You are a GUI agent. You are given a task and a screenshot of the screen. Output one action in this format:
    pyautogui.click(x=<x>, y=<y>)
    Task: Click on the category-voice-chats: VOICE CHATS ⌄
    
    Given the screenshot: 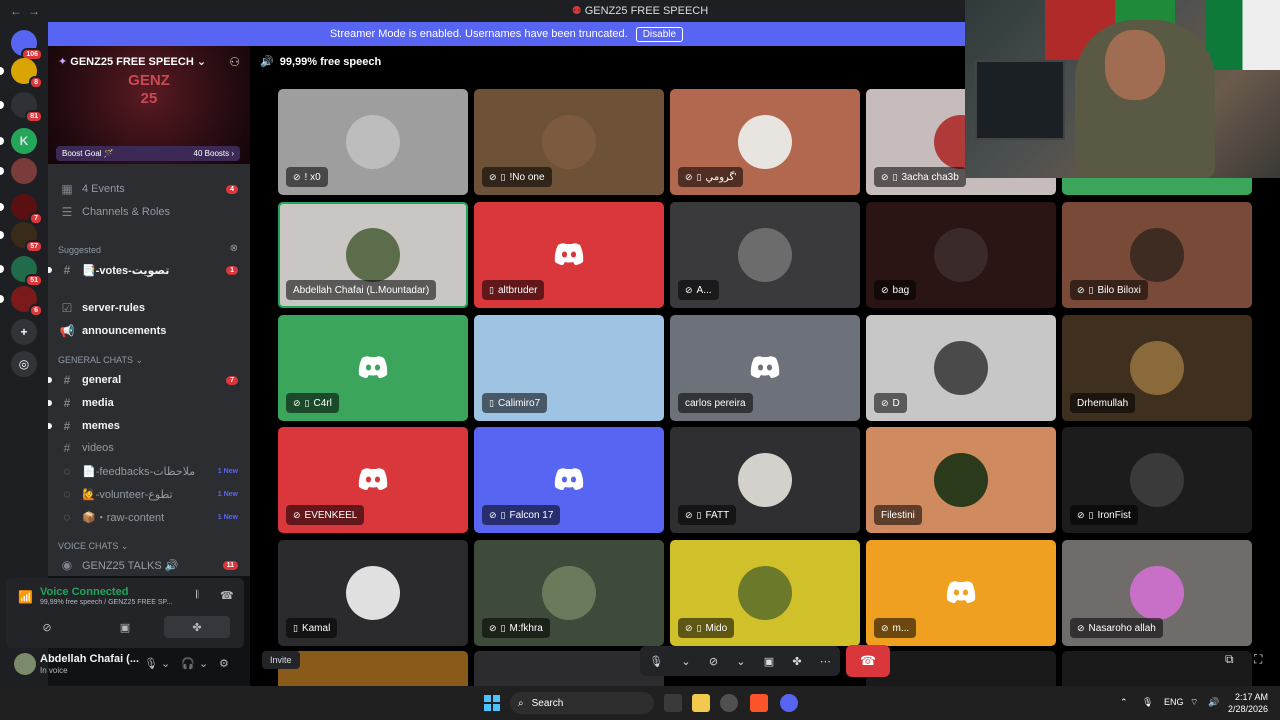 What is the action you would take?
    pyautogui.click(x=93, y=546)
    